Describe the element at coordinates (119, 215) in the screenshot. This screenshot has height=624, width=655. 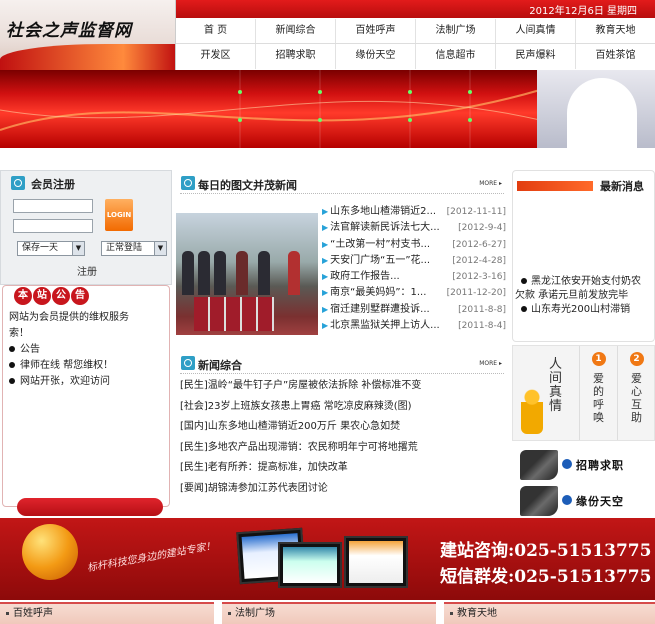
I see `login-button: LOGIN` at that location.